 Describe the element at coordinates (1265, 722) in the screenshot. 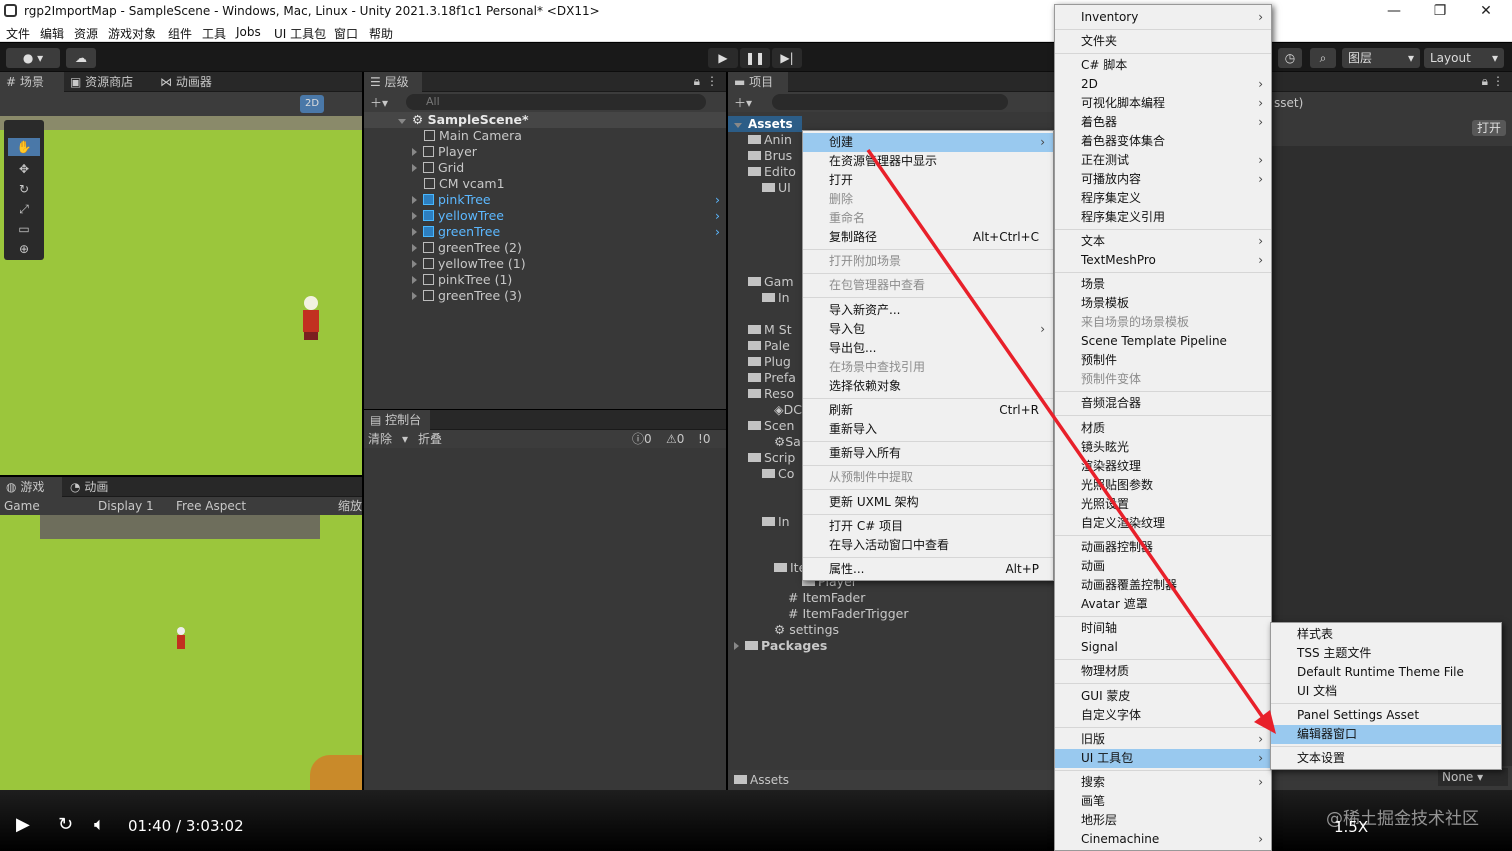

I see `annotation-arrow-head` at that location.